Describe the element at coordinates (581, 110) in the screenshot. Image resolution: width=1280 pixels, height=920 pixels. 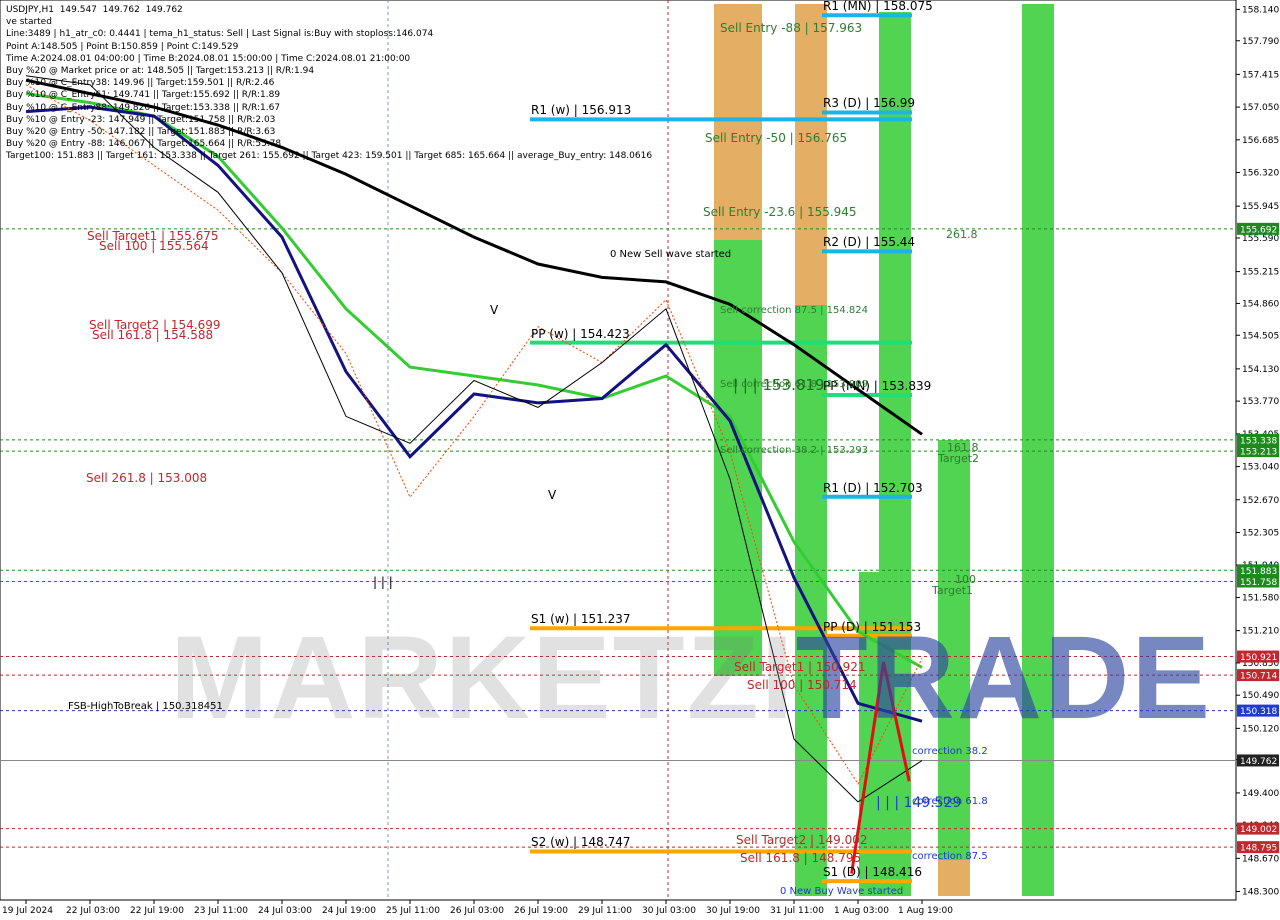
I see `pivot-level-label: R1 (w) | 156.913` at that location.